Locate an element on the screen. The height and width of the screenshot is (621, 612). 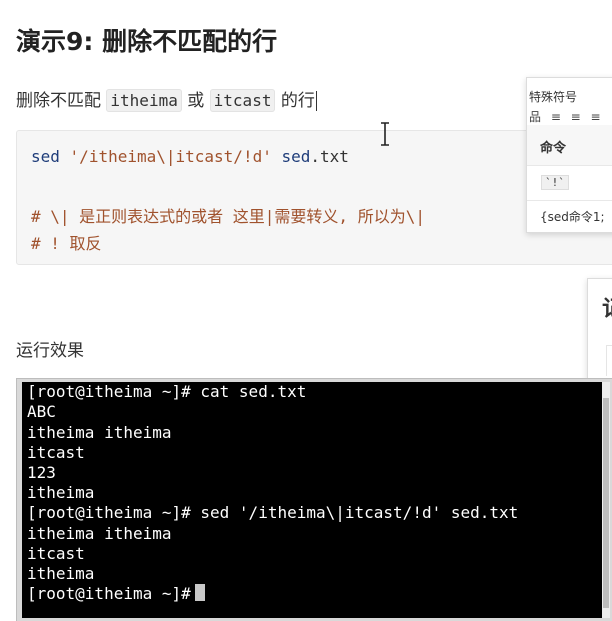
ibeam-cursor-icon is located at coordinates (385, 134).